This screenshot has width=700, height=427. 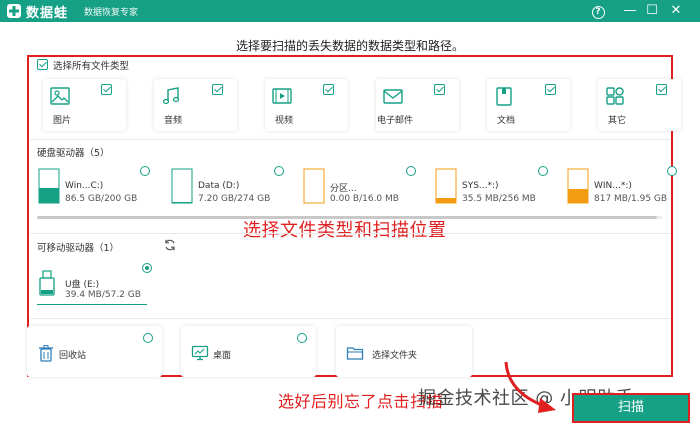 I want to click on drive-name: Data (D:), so click(x=219, y=186).